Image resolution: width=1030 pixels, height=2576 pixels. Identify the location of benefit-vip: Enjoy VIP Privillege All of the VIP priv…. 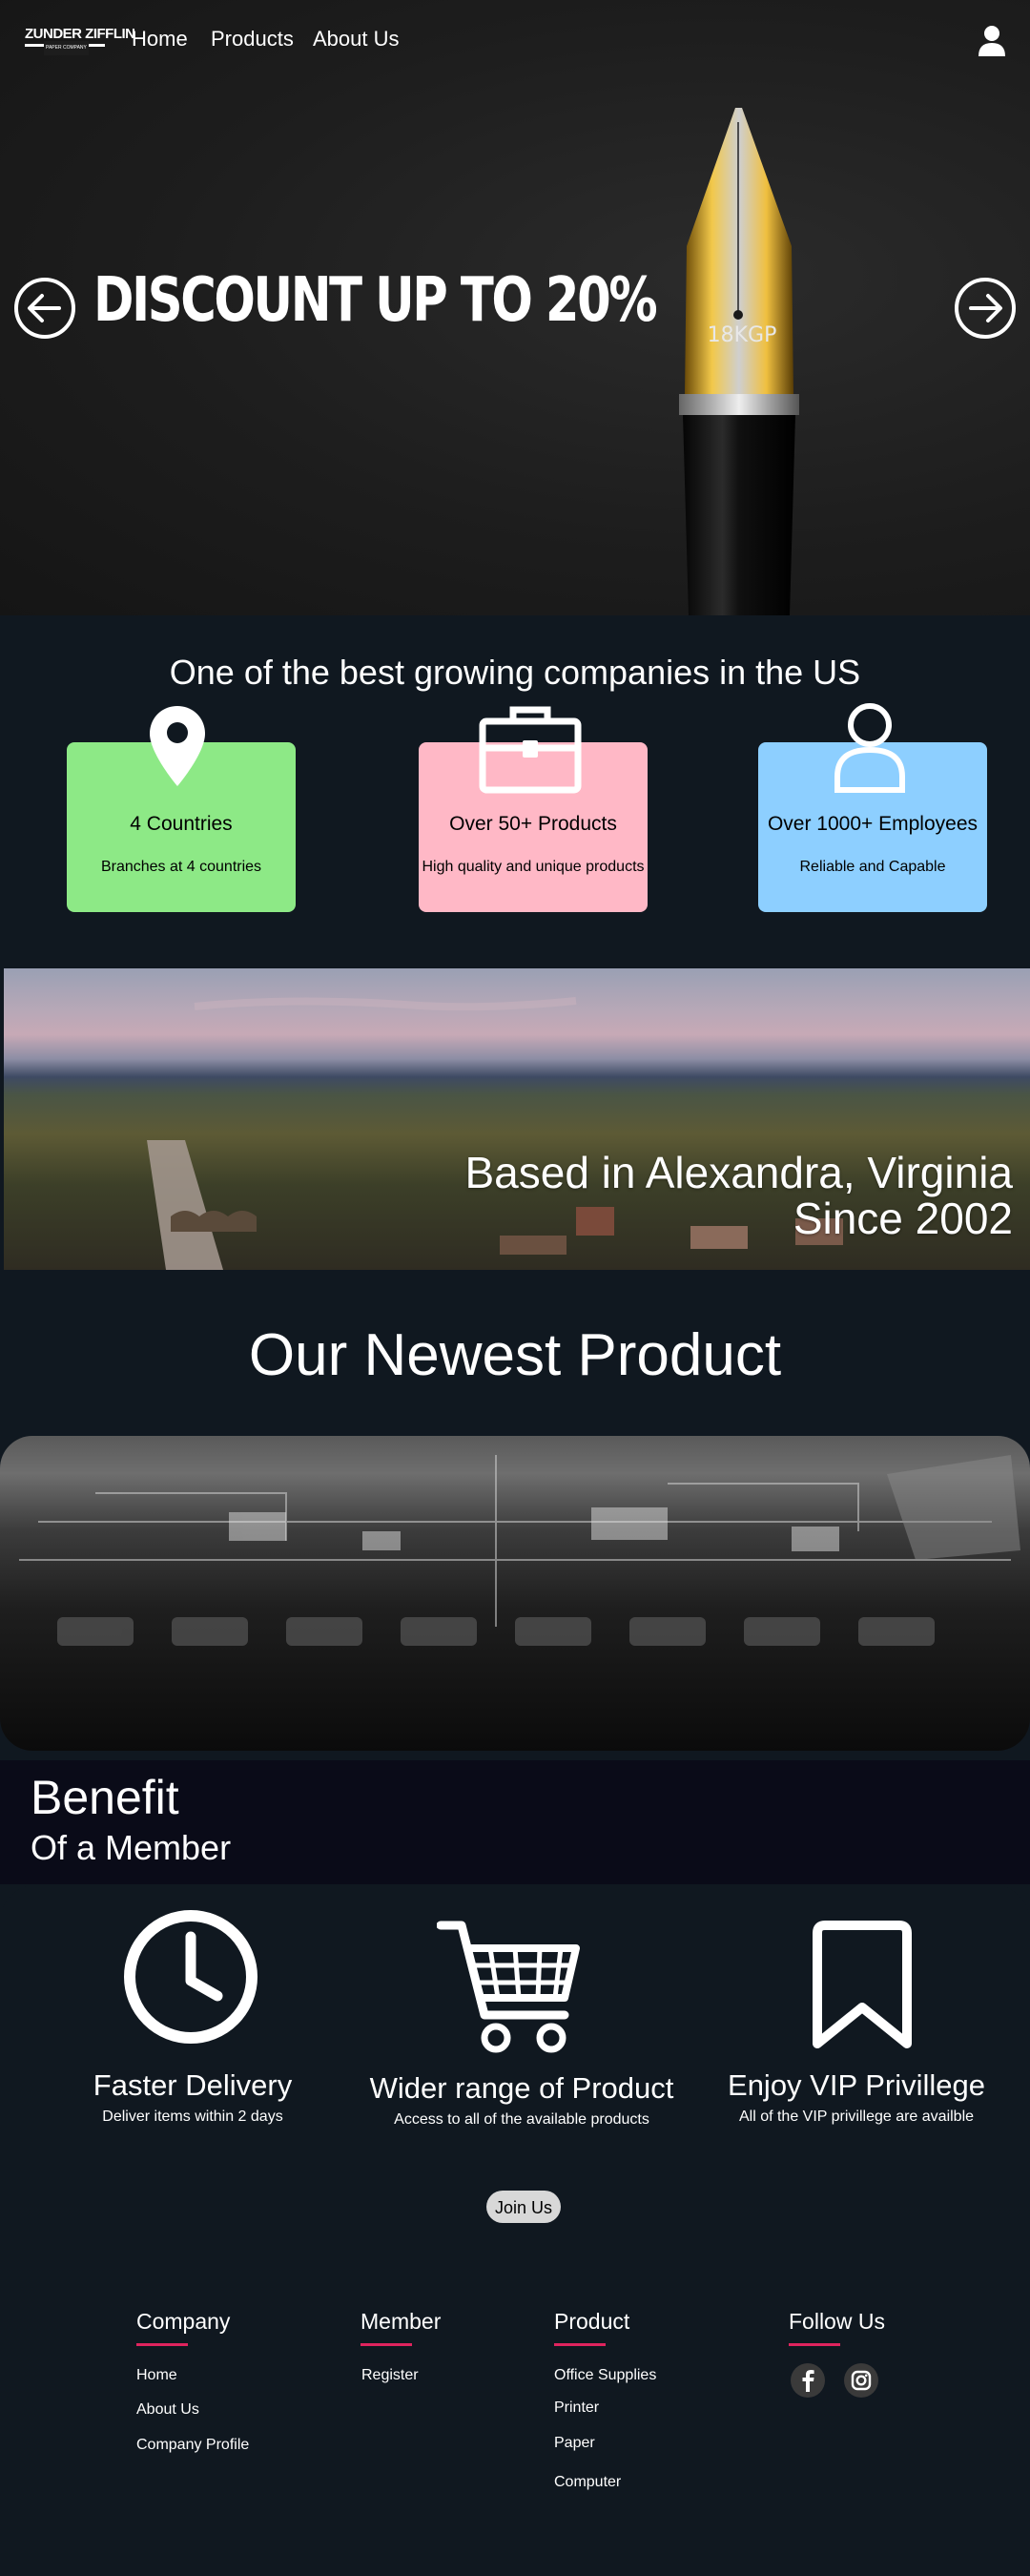
(856, 2097).